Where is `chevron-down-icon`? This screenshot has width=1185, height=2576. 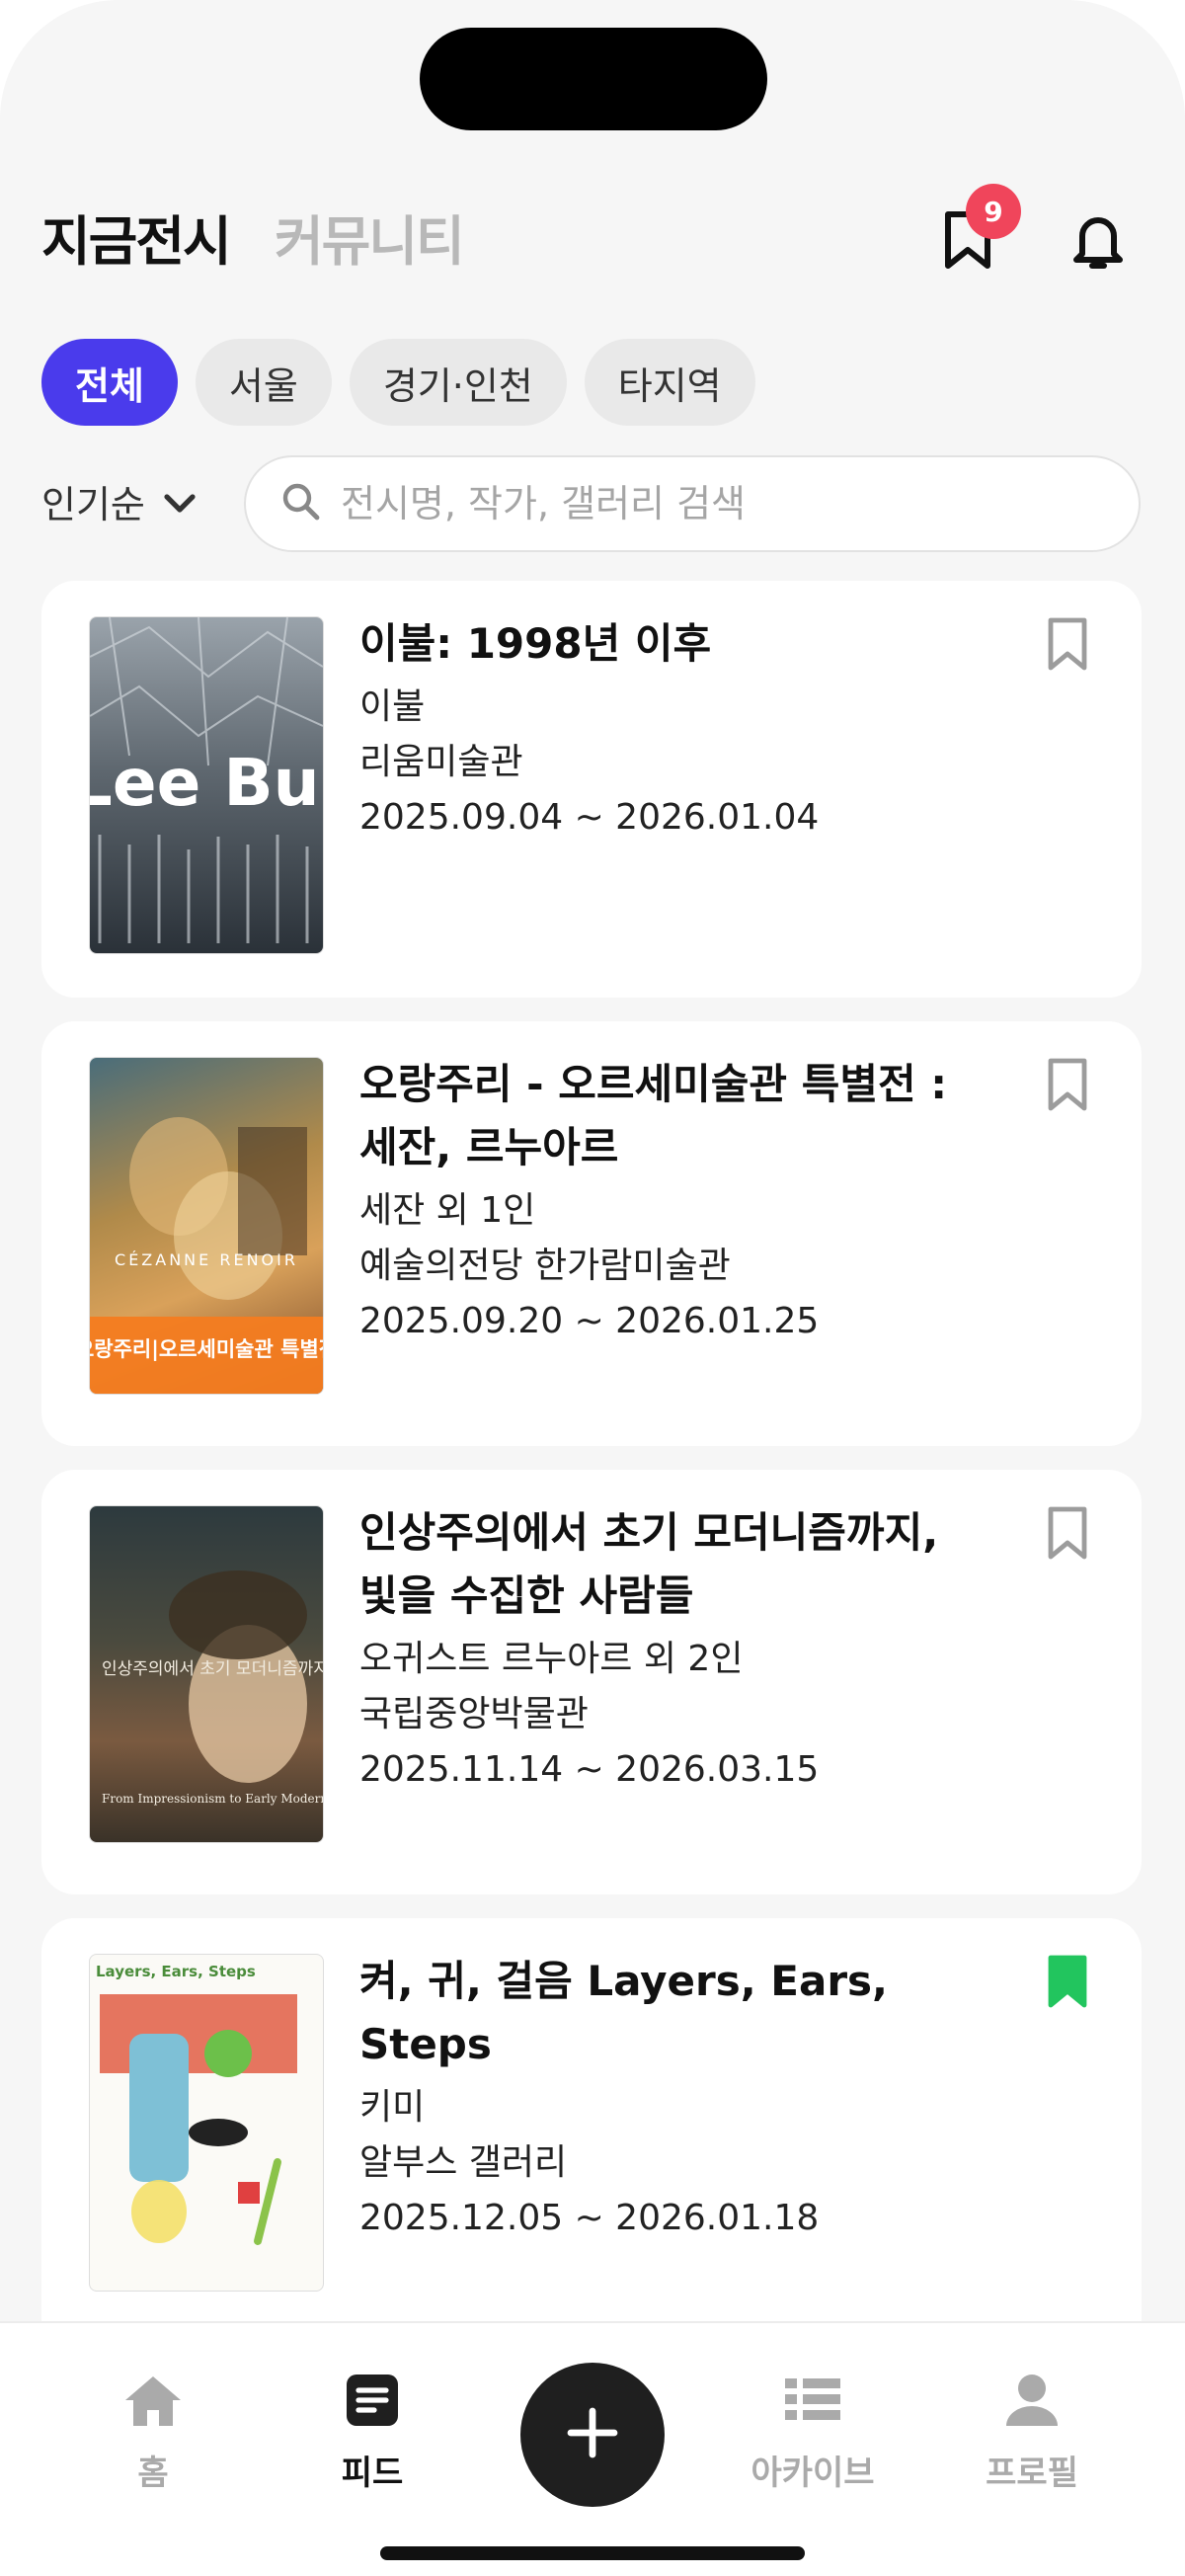 chevron-down-icon is located at coordinates (180, 501).